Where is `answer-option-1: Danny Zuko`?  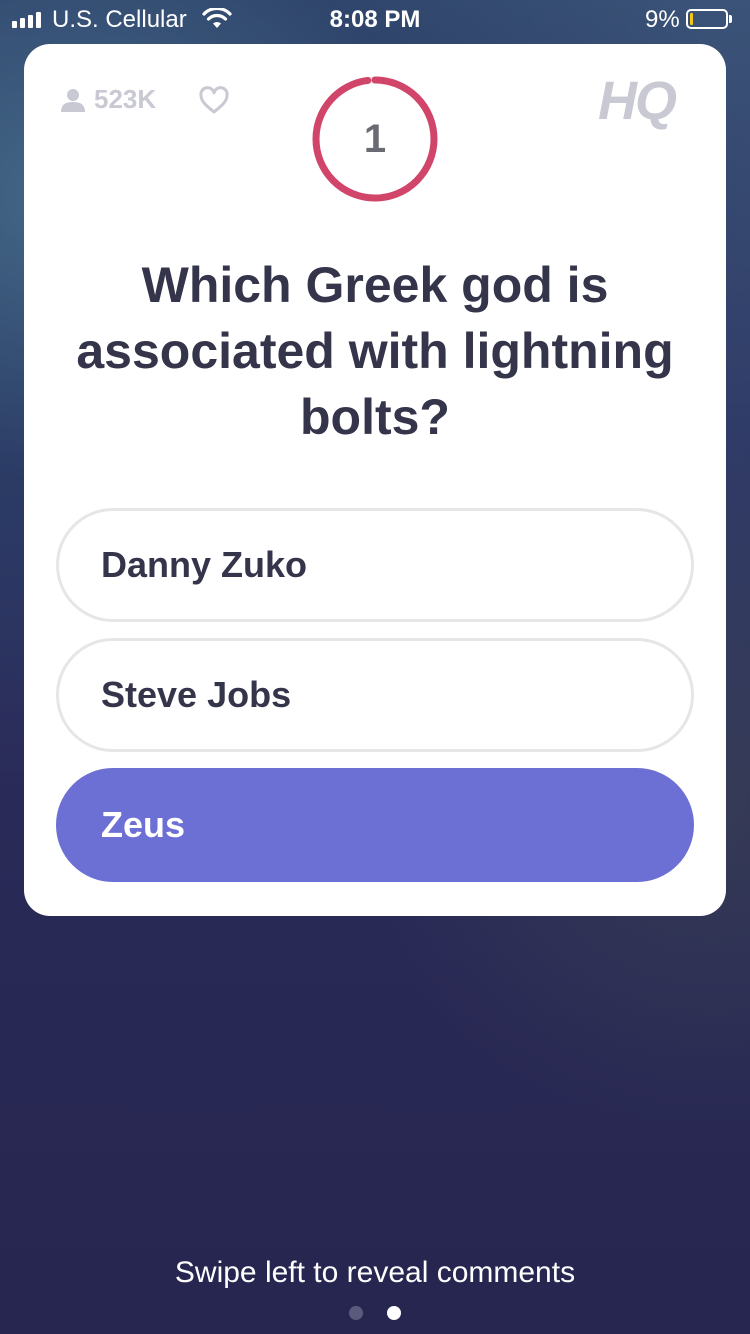 answer-option-1: Danny Zuko is located at coordinates (375, 565).